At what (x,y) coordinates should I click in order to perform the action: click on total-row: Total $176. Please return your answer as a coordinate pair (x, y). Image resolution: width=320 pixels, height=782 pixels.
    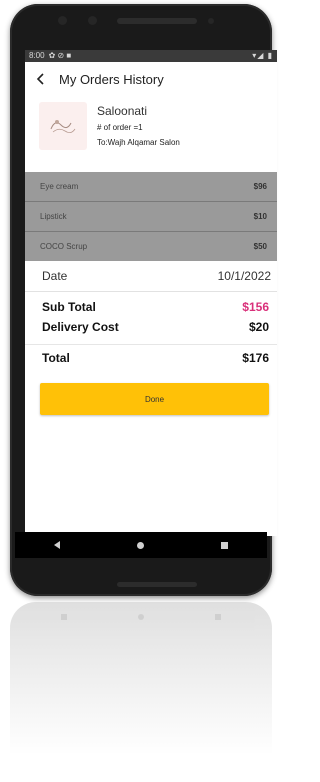
    Looking at the image, I should click on (151, 357).